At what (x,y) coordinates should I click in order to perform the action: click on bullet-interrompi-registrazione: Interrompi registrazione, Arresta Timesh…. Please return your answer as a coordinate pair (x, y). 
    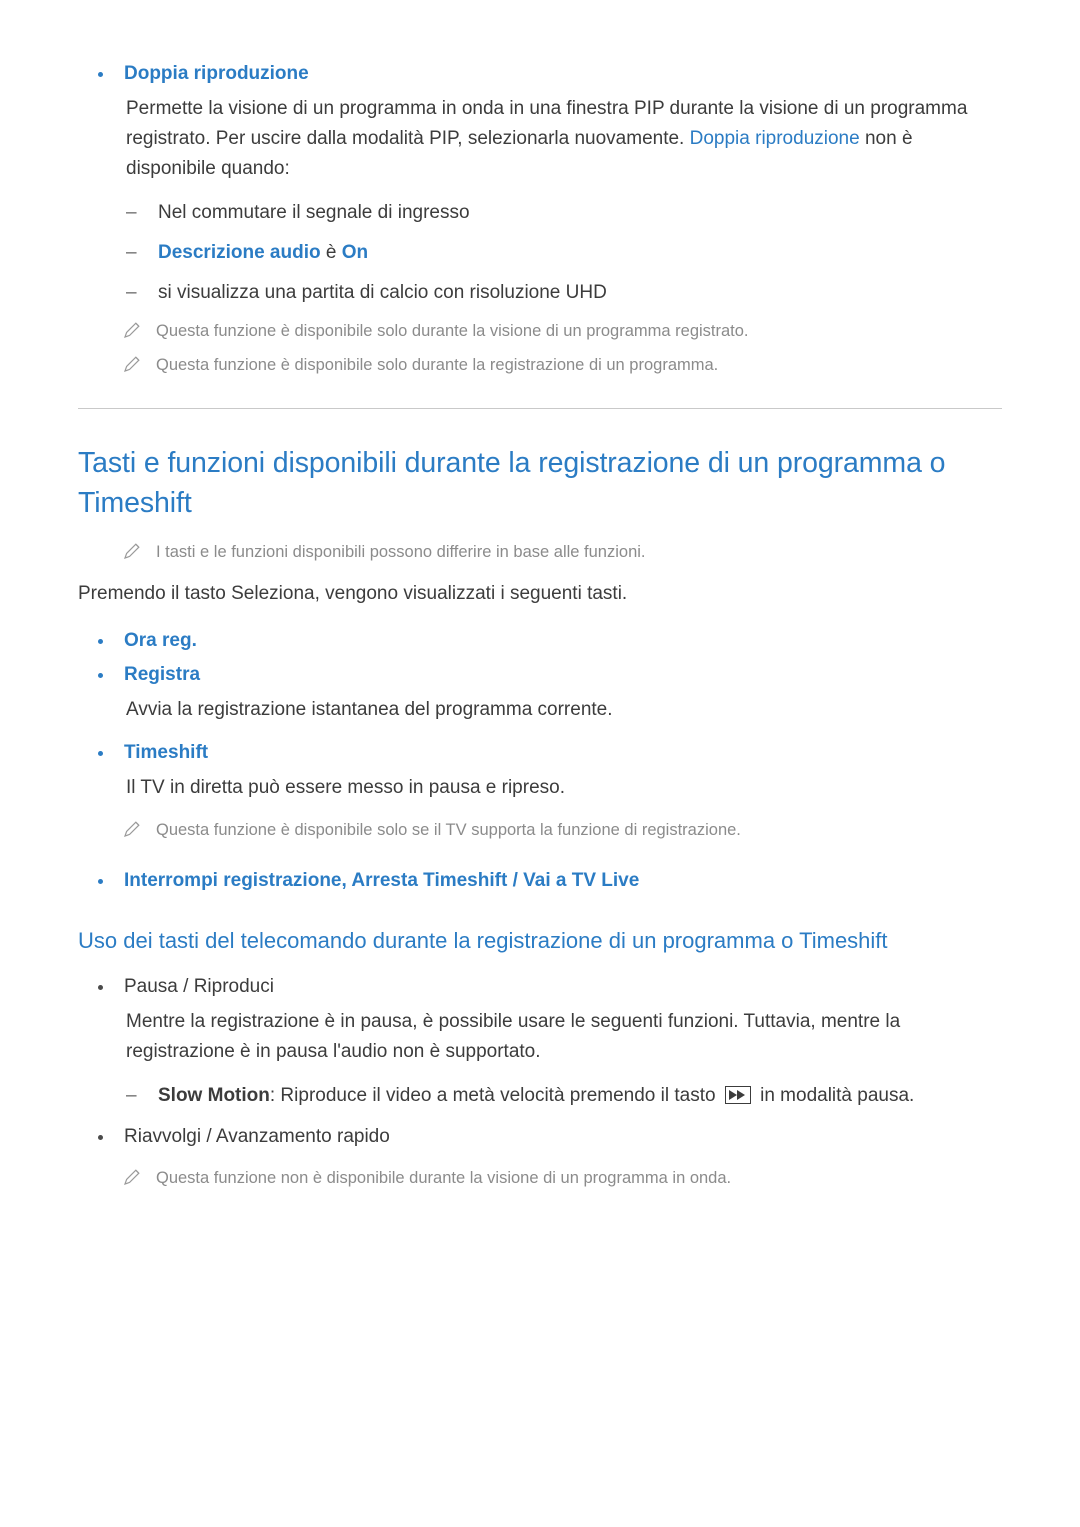
    Looking at the image, I should click on (540, 881).